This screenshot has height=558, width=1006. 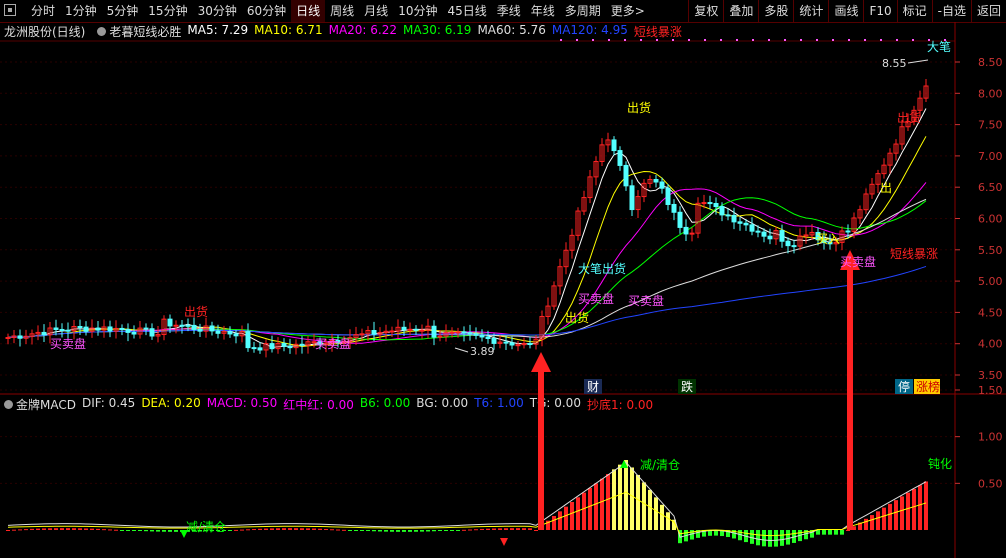 What do you see at coordinates (990, 156) in the screenshot?
I see `price-tick-label: 7.00` at bounding box center [990, 156].